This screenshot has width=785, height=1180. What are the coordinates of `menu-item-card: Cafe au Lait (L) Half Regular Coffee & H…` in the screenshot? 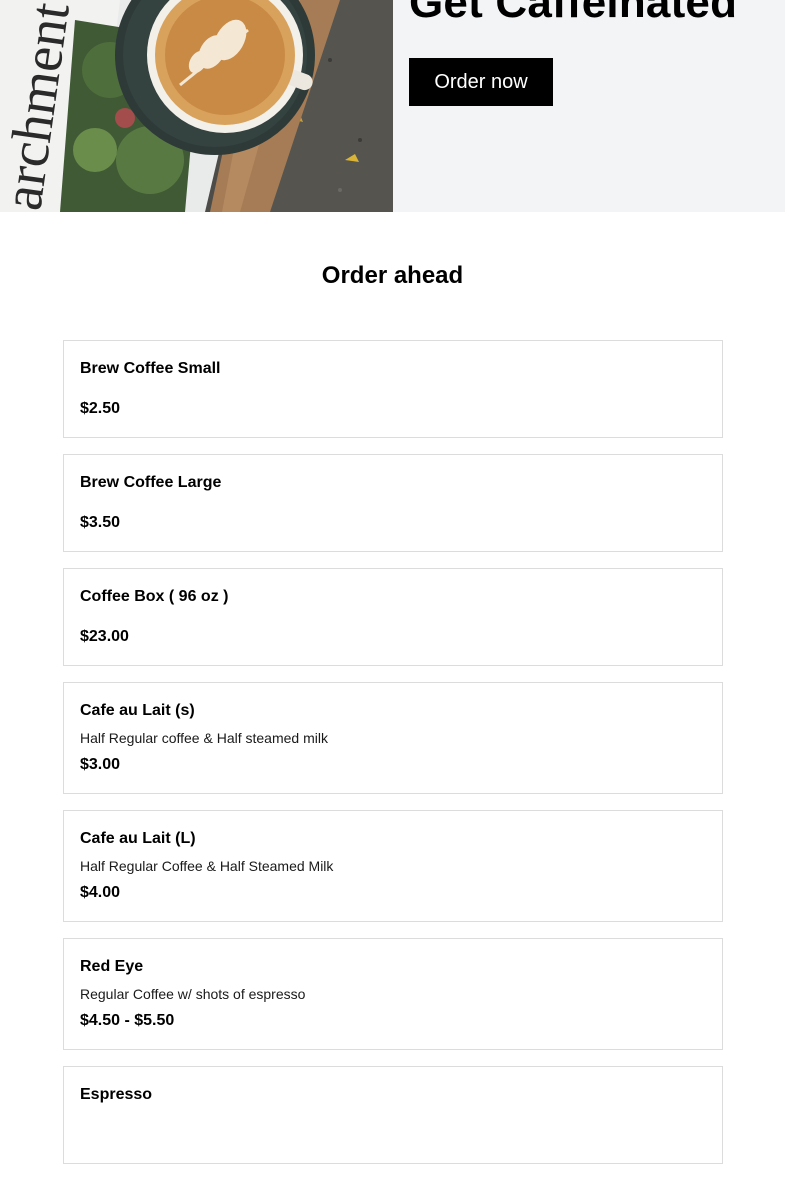 It's located at (393, 866).